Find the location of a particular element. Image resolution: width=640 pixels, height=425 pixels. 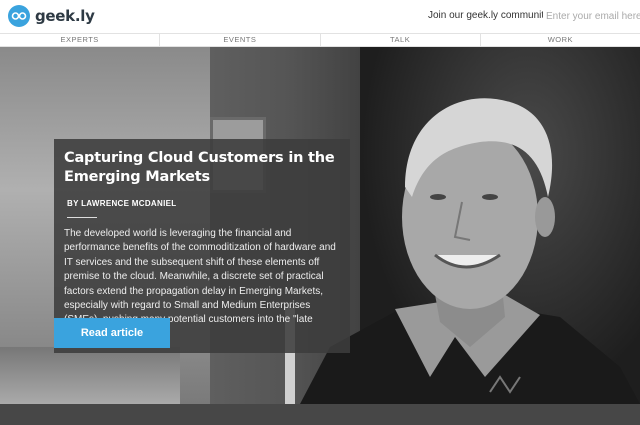

footer-strip is located at coordinates (320, 414).